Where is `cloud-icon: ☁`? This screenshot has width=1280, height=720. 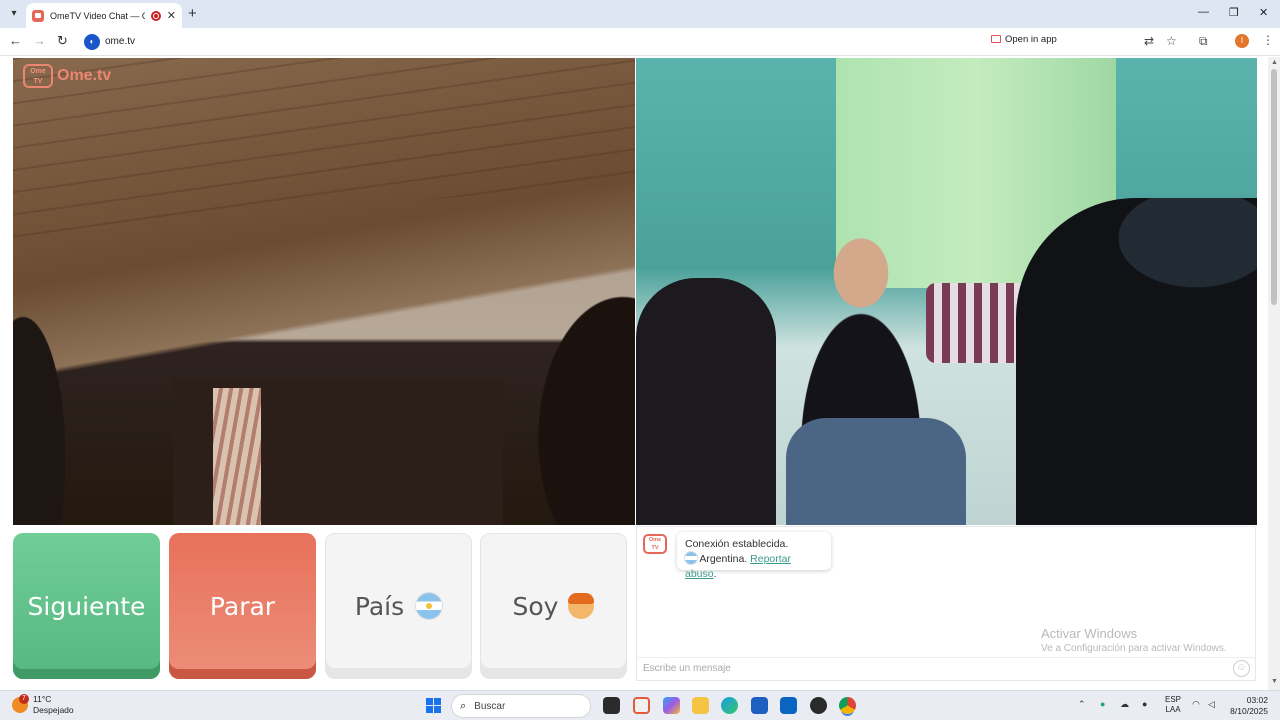 cloud-icon: ☁ is located at coordinates (1124, 704).